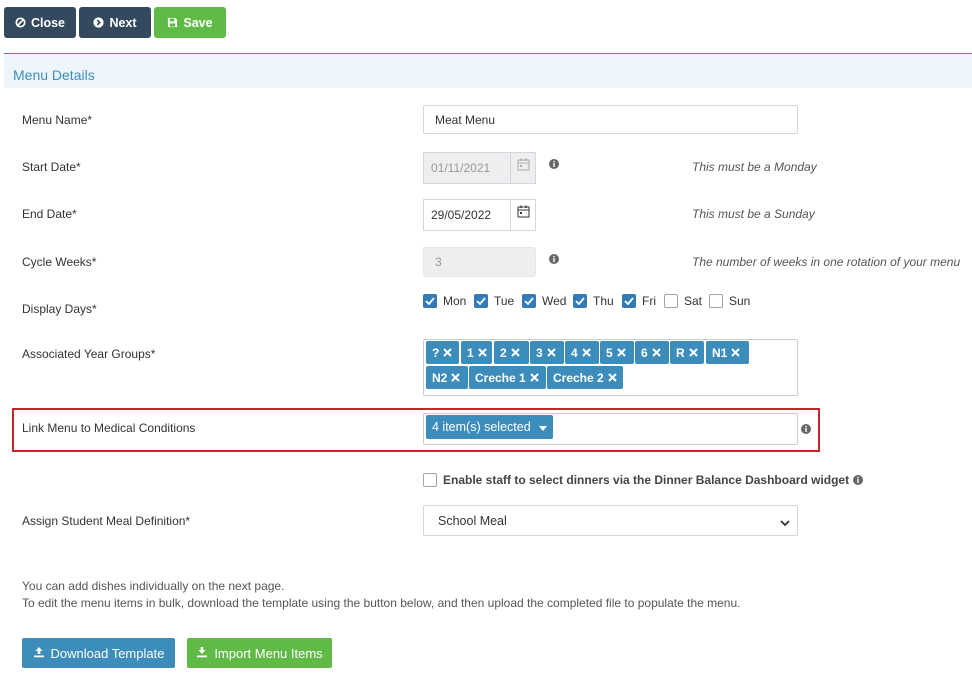 This screenshot has width=972, height=680. I want to click on day-label: Thu, so click(603, 301).